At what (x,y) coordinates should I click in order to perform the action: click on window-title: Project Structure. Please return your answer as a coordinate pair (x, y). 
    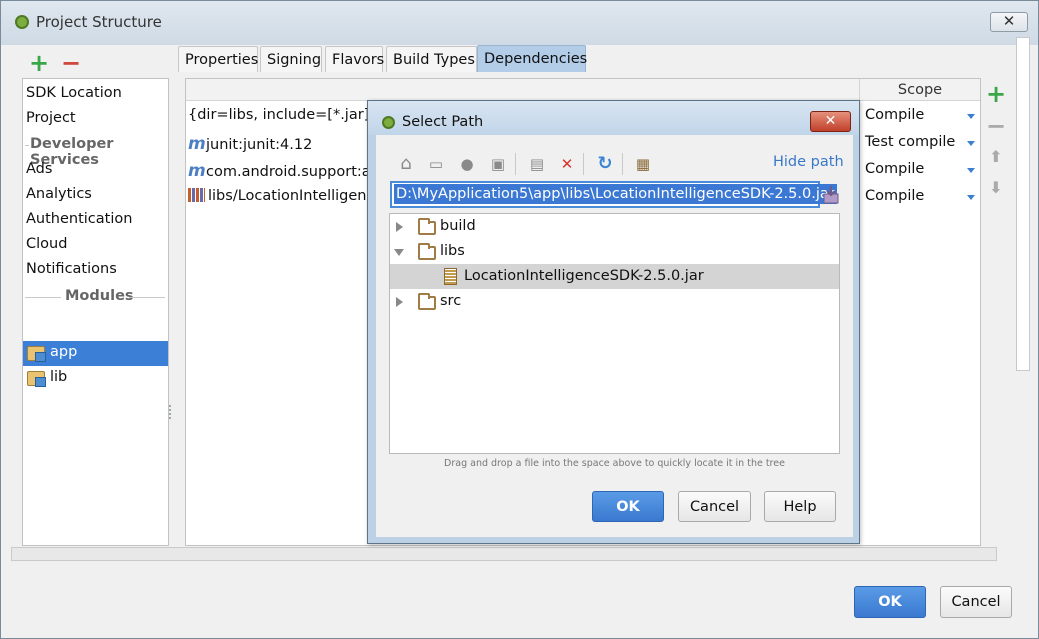
    Looking at the image, I should click on (99, 22).